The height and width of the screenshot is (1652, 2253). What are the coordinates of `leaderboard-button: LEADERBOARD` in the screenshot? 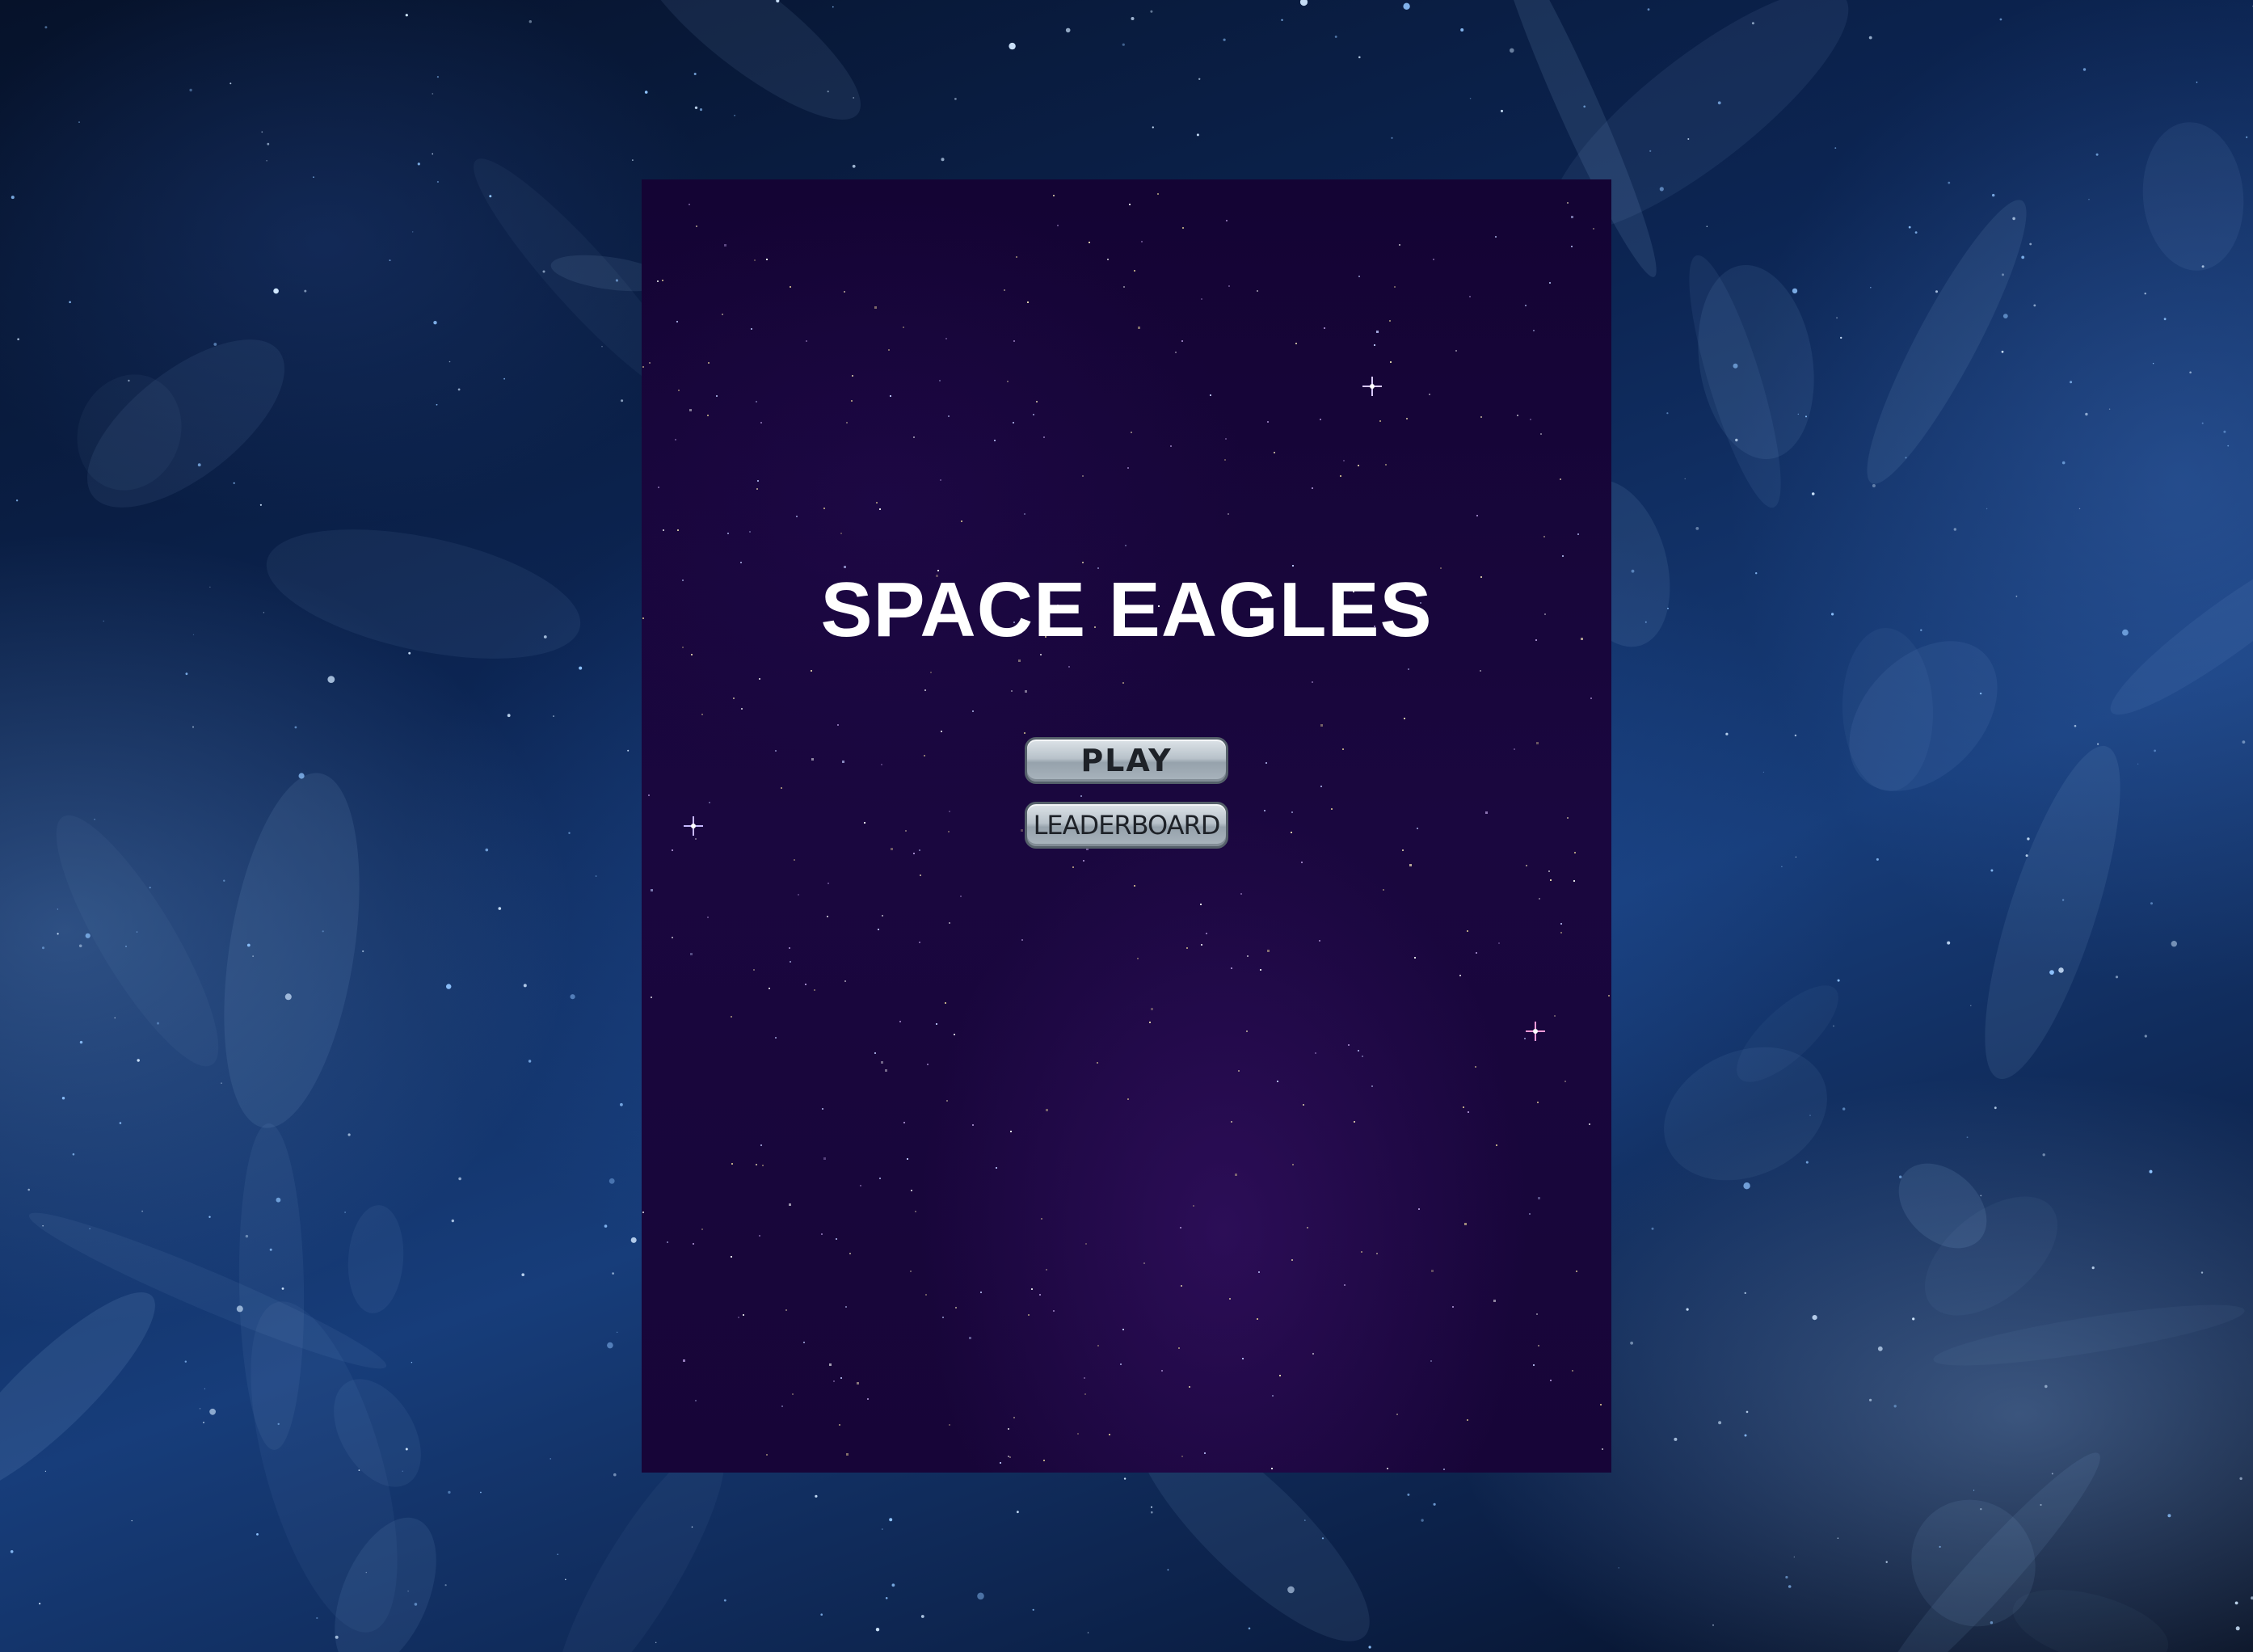 It's located at (1126, 825).